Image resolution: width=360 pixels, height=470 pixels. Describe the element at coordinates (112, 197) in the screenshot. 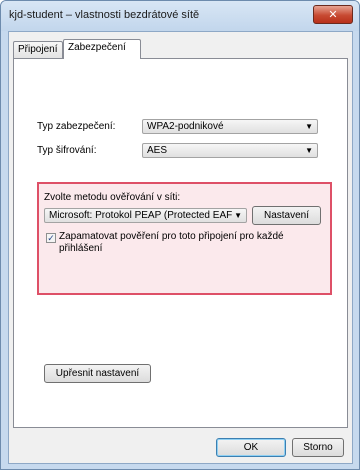

I see `auth-method-label: Zvolte metodu ověřování v síti:` at that location.